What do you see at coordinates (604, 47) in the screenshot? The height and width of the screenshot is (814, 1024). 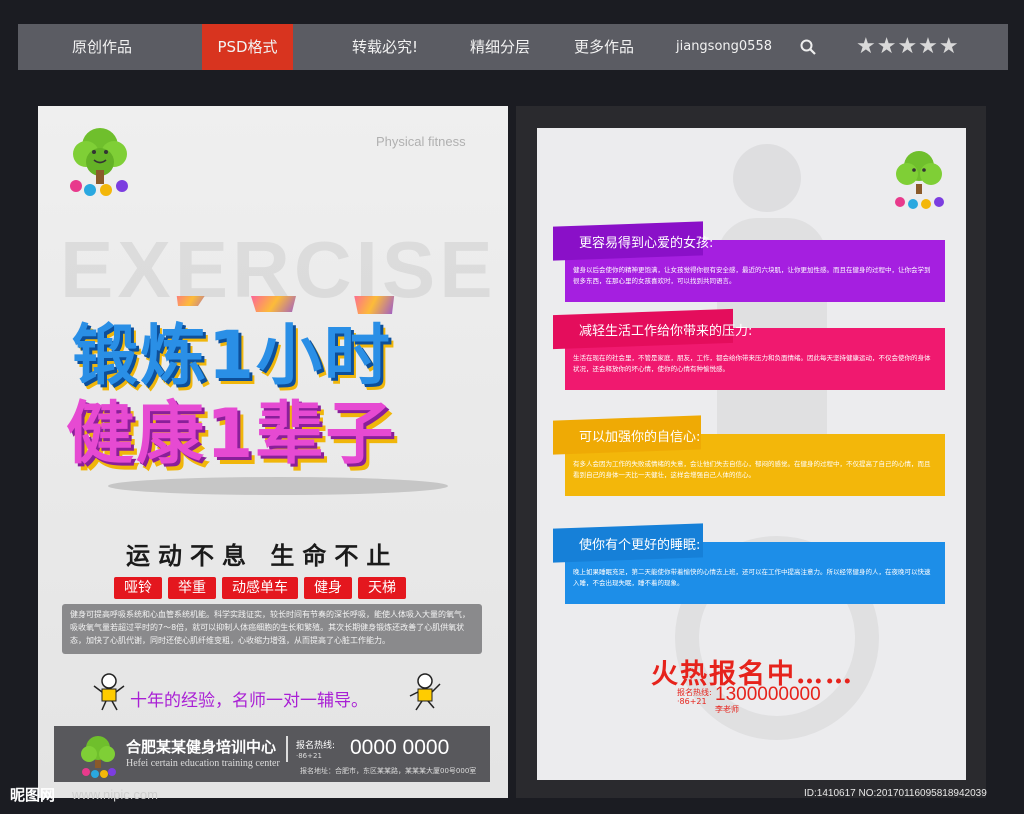 I see `nav-item-more: 更多作品` at bounding box center [604, 47].